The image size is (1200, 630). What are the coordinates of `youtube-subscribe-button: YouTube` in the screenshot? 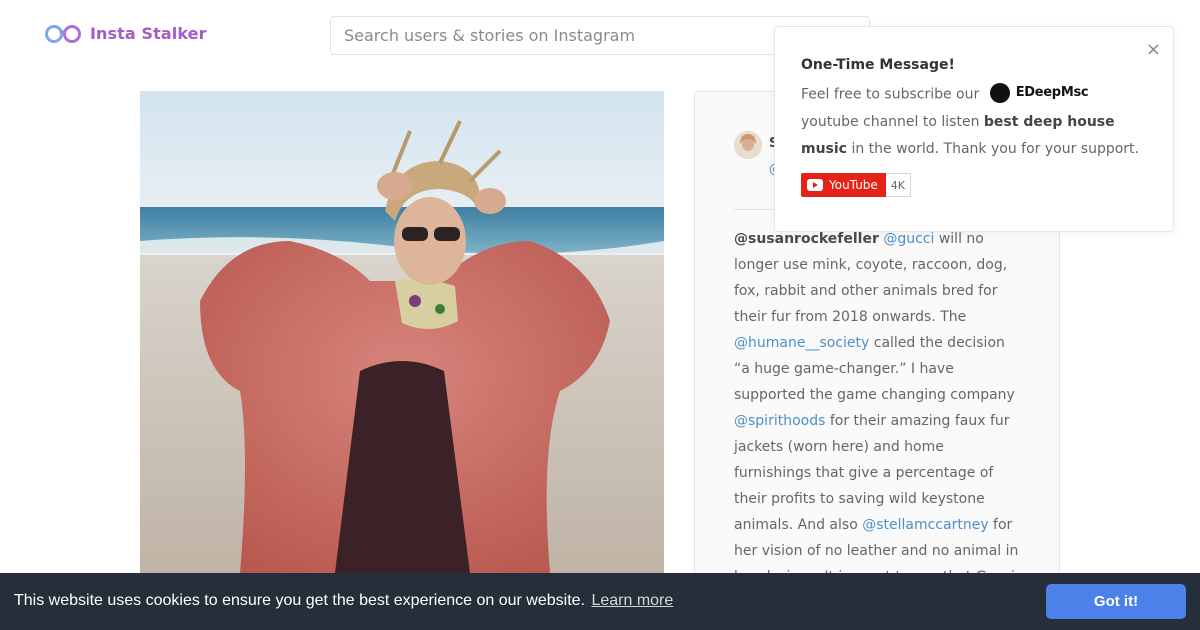 It's located at (843, 185).